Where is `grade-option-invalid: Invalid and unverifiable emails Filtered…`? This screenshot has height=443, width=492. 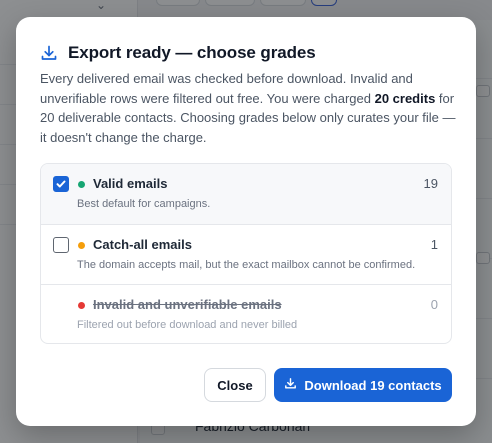 grade-option-invalid: Invalid and unverifiable emails Filtered… is located at coordinates (246, 313).